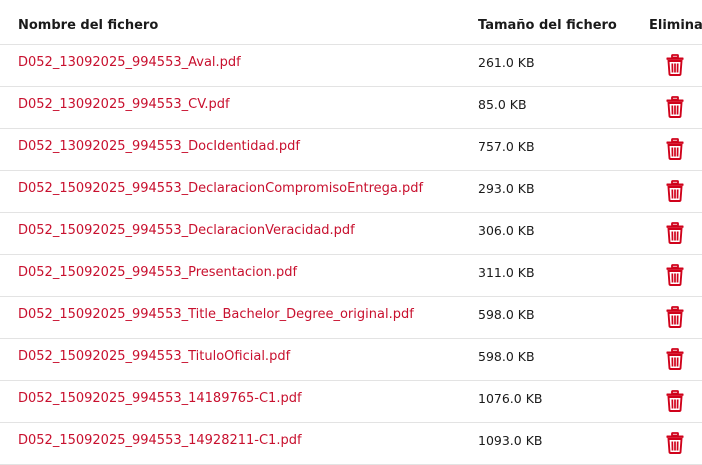 The height and width of the screenshot is (465, 702). What do you see at coordinates (160, 440) in the screenshot?
I see `file-link: D052_15092025_994553_14928211-C1.pdf` at bounding box center [160, 440].